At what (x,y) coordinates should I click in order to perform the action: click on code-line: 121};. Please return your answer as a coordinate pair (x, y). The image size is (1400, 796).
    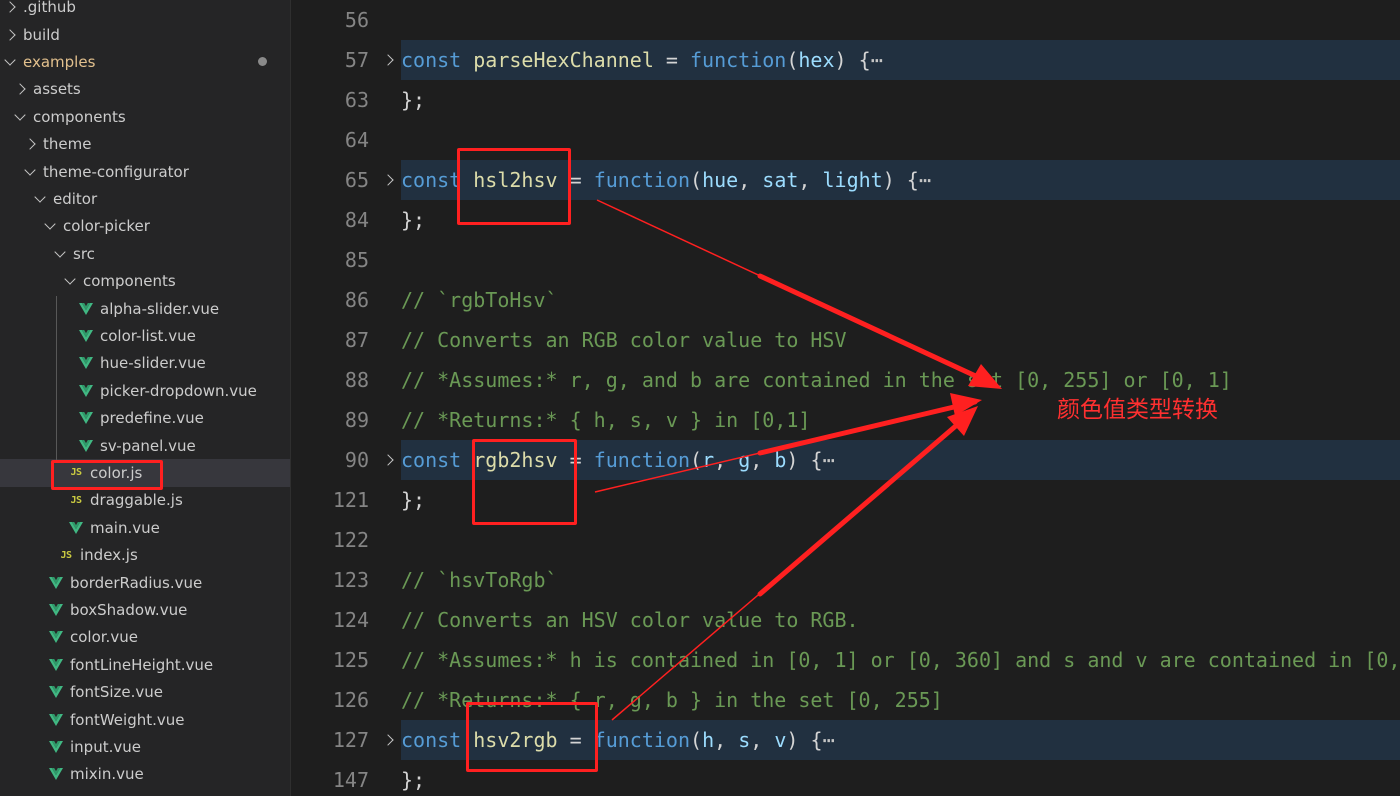
    Looking at the image, I should click on (845, 500).